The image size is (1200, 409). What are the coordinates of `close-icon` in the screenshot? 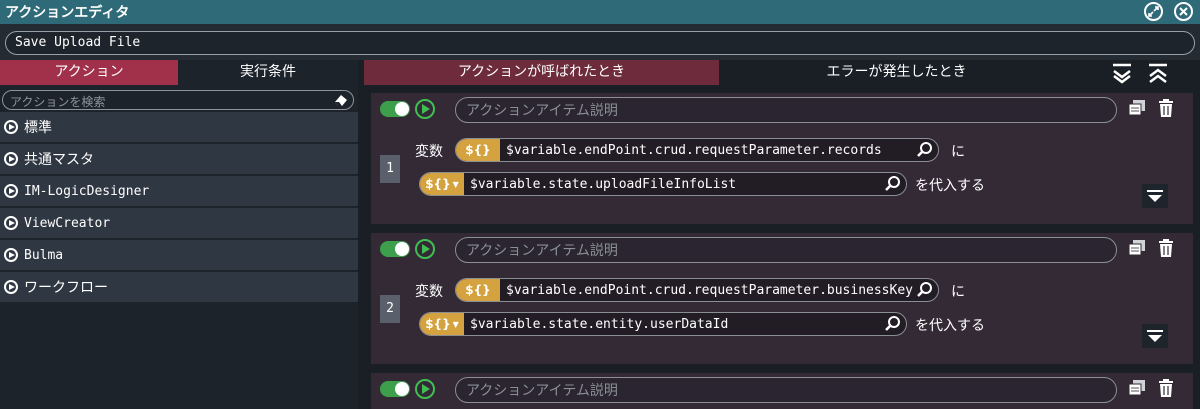 It's located at (1183, 11).